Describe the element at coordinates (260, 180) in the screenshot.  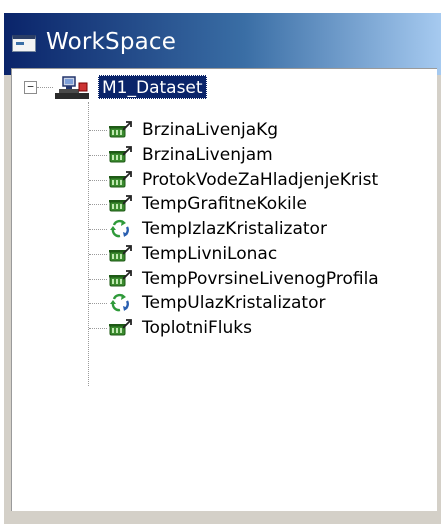
I see `tree-item-label: ProtokVodeZaHladjenjeKrist` at that location.